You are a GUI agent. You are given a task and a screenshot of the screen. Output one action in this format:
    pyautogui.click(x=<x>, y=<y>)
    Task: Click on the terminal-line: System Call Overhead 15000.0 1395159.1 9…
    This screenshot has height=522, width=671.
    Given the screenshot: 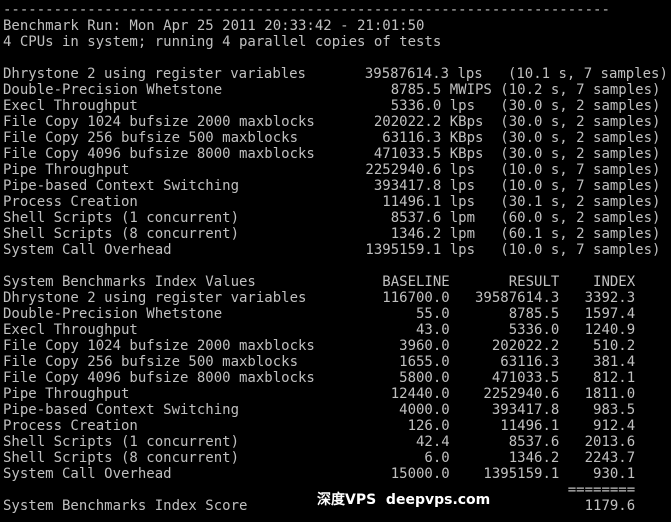 What is the action you would take?
    pyautogui.click(x=319, y=474)
    